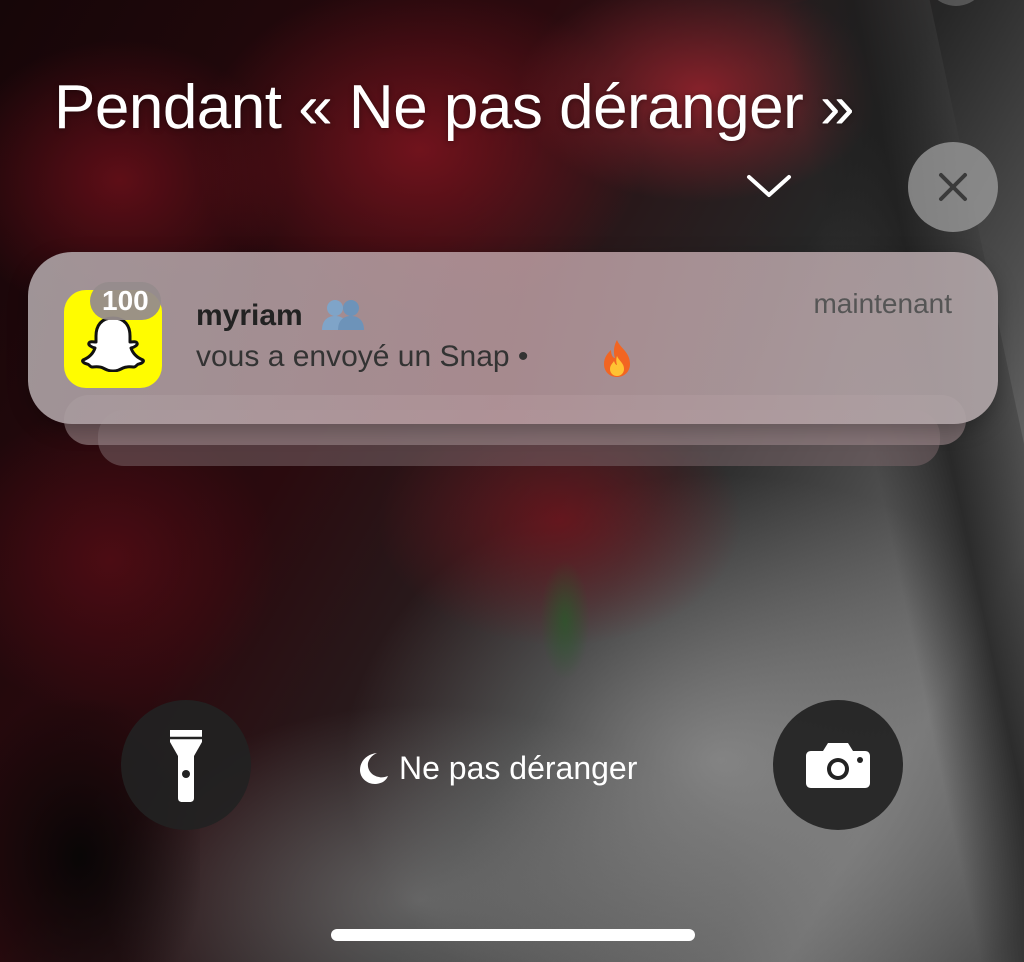  I want to click on close-icon, so click(953, 187).